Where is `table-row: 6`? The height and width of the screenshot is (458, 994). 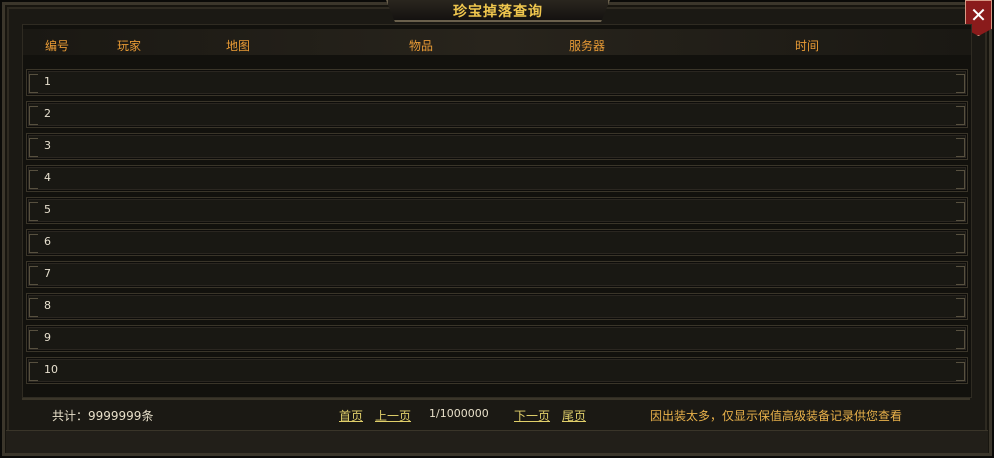 table-row: 6 is located at coordinates (497, 242).